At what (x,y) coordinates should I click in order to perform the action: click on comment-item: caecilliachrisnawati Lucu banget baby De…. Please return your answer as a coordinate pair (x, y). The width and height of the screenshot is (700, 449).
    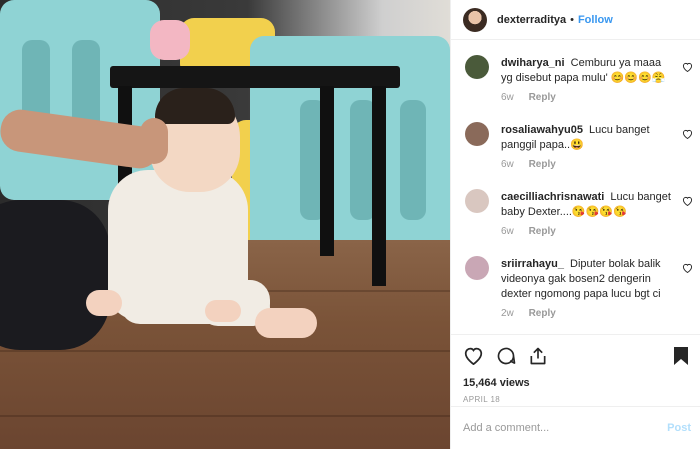
    Looking at the image, I should click on (575, 215).